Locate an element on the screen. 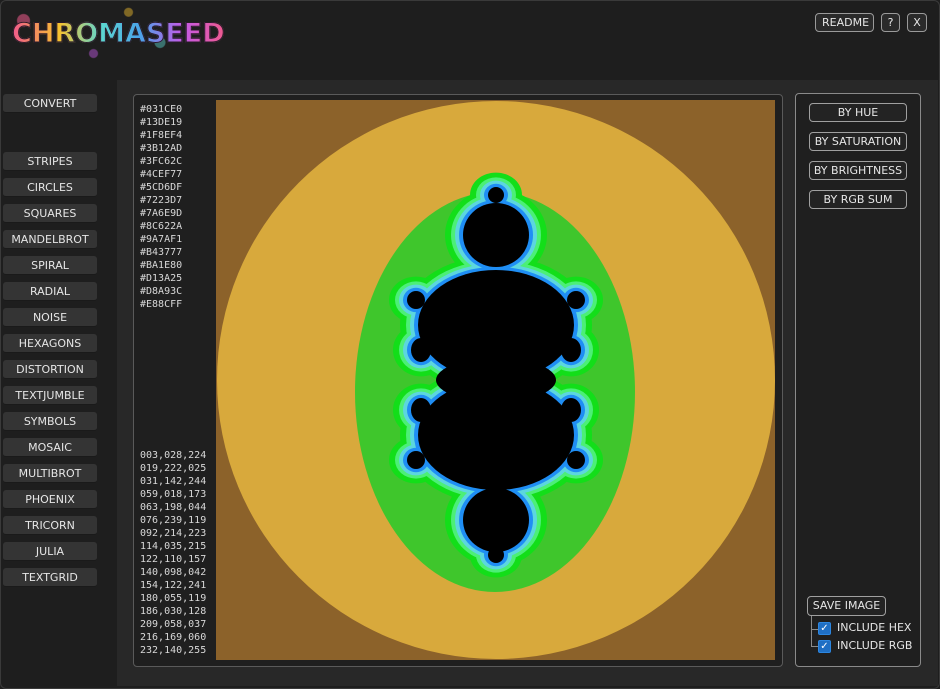  nav-item-julia: JULIA is located at coordinates (50, 551).